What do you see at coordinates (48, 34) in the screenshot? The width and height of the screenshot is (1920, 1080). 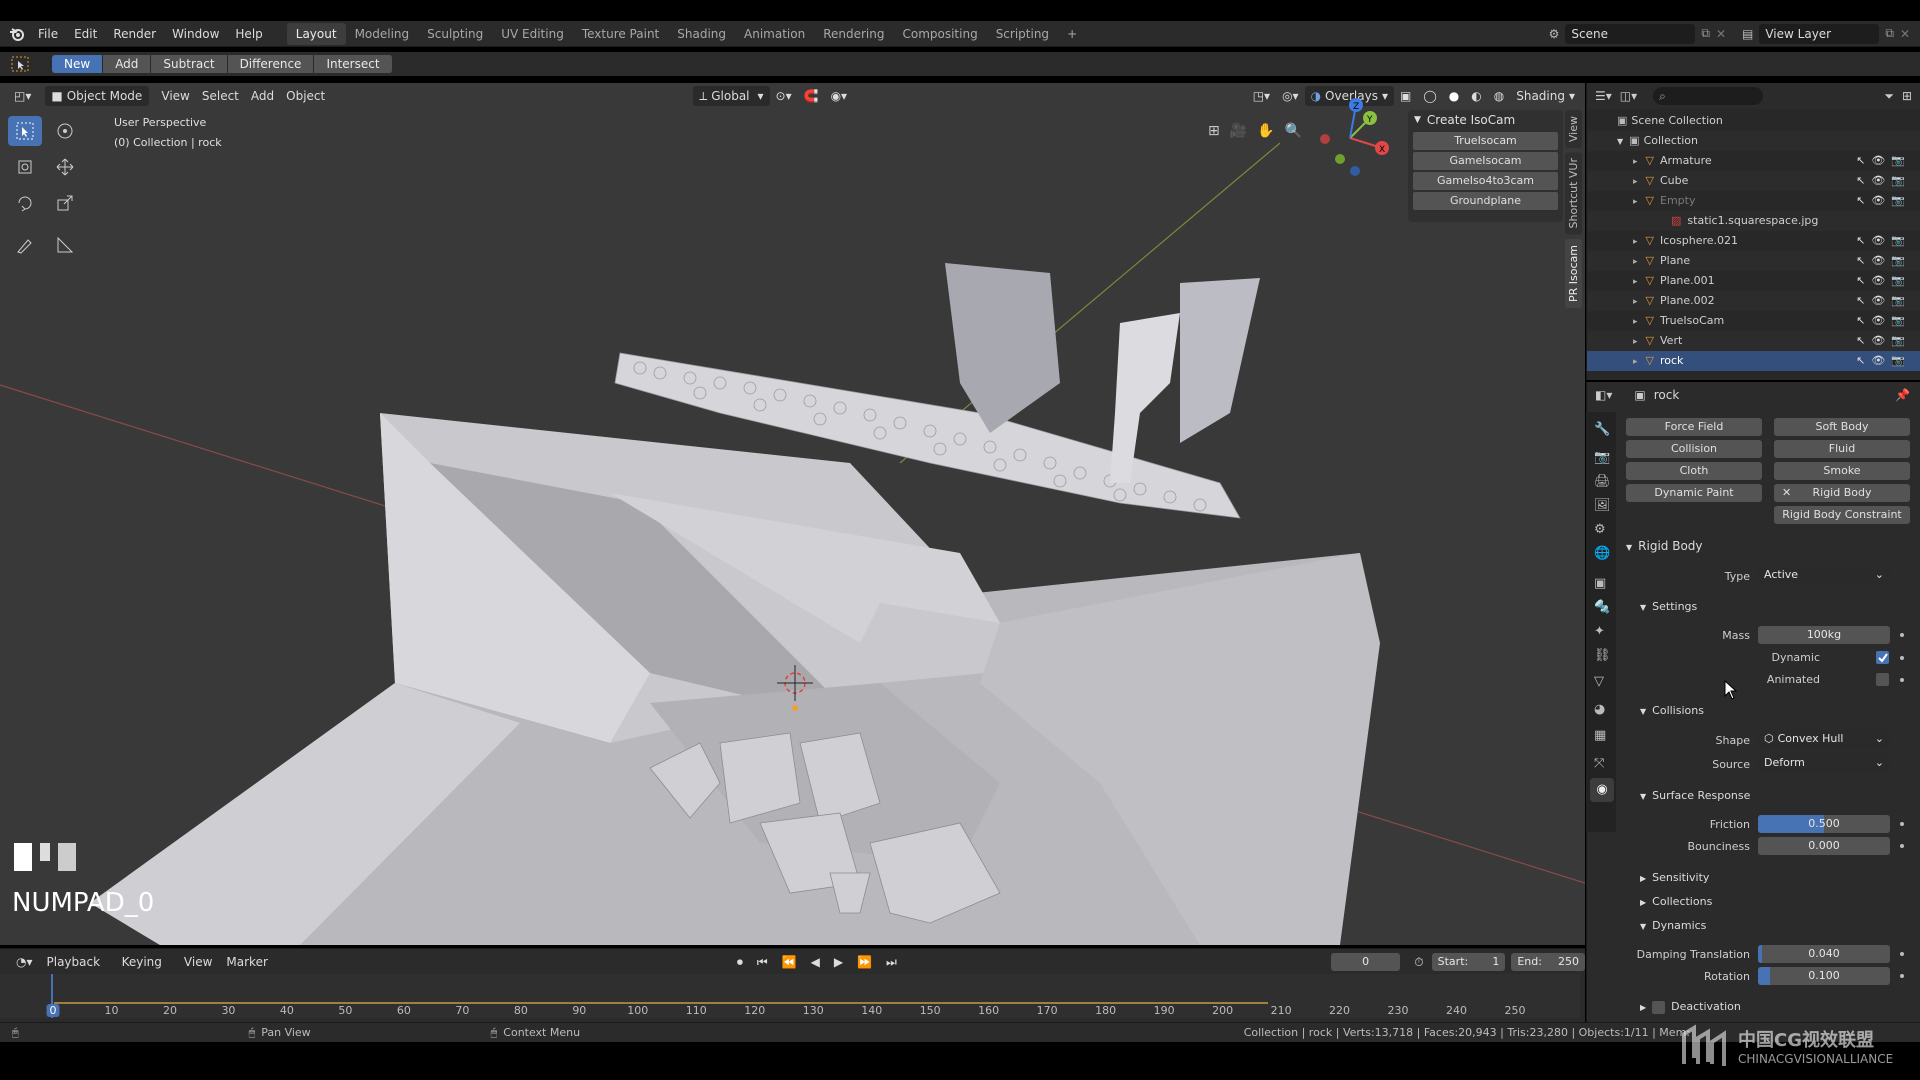 I see `menu-file: File` at bounding box center [48, 34].